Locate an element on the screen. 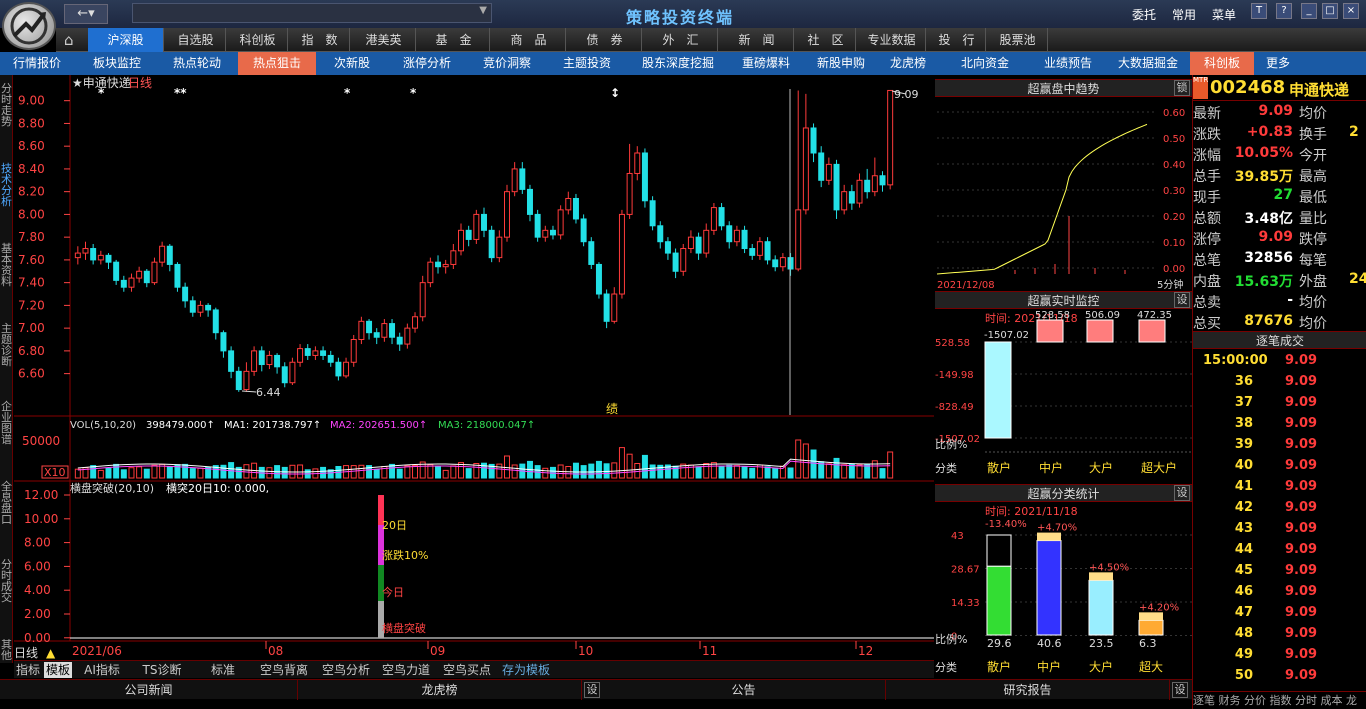 This screenshot has height=709, width=1366. func-tab-10: 新股申购 is located at coordinates (841, 63).